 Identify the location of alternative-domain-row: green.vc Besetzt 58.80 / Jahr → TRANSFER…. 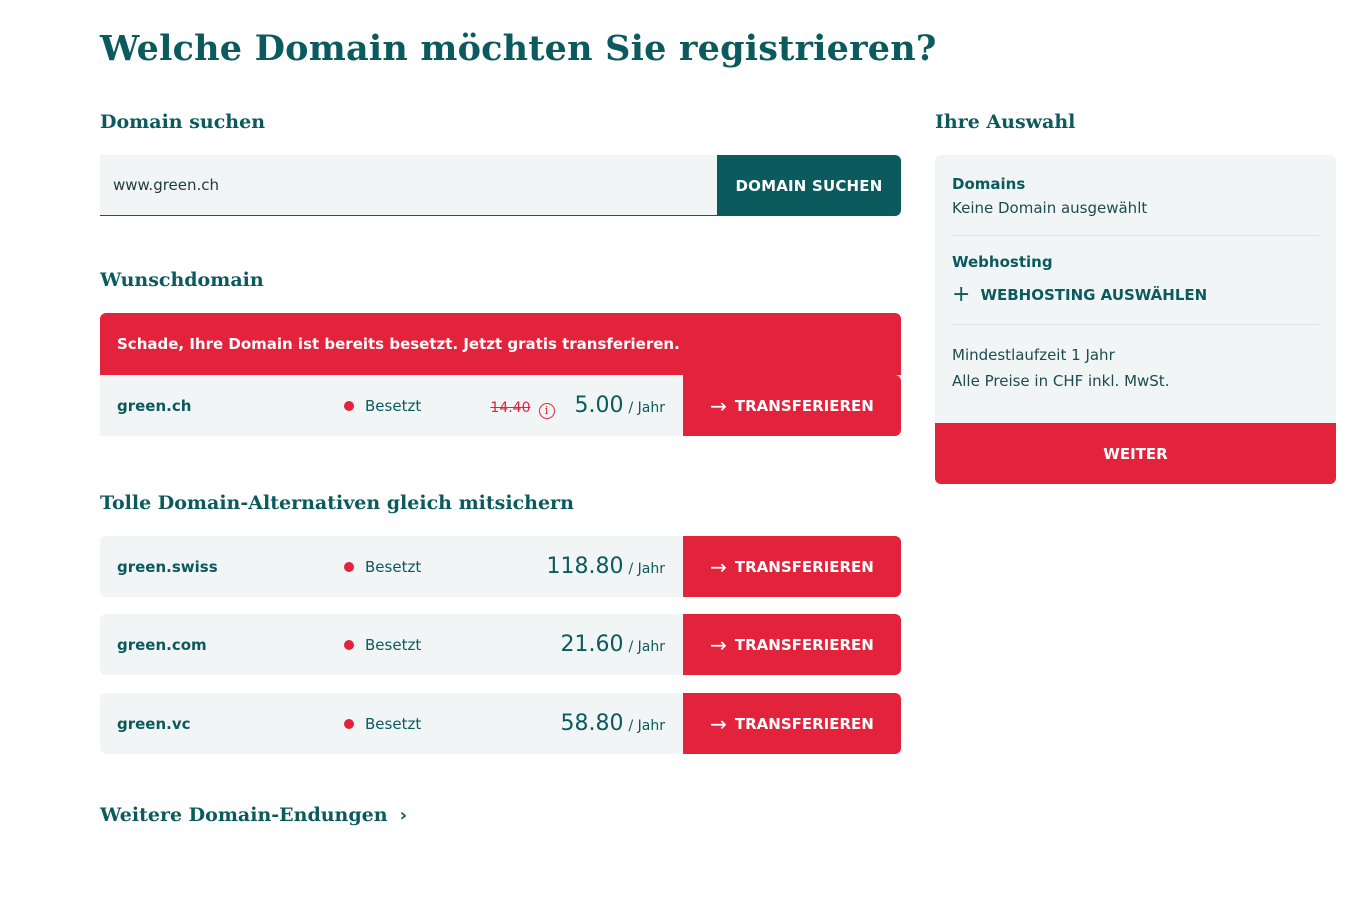
(500, 723).